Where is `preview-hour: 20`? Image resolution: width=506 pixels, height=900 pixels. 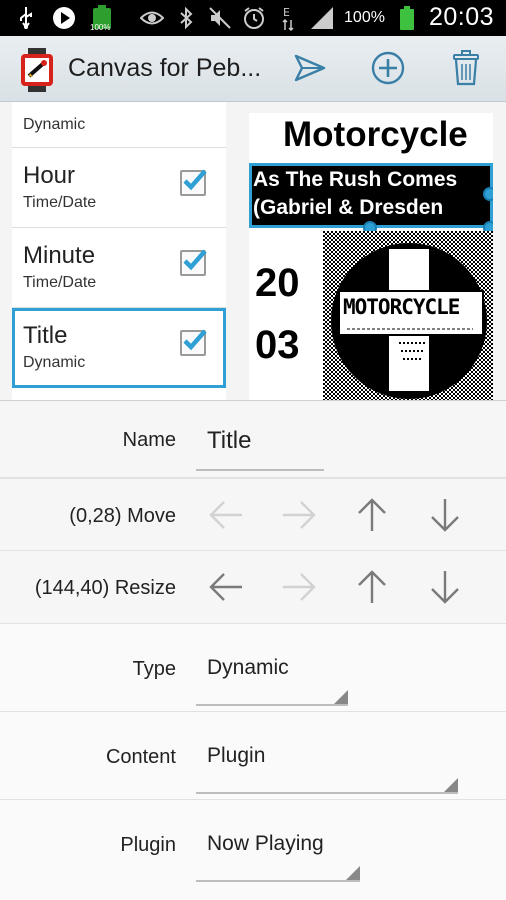 preview-hour: 20 is located at coordinates (277, 283).